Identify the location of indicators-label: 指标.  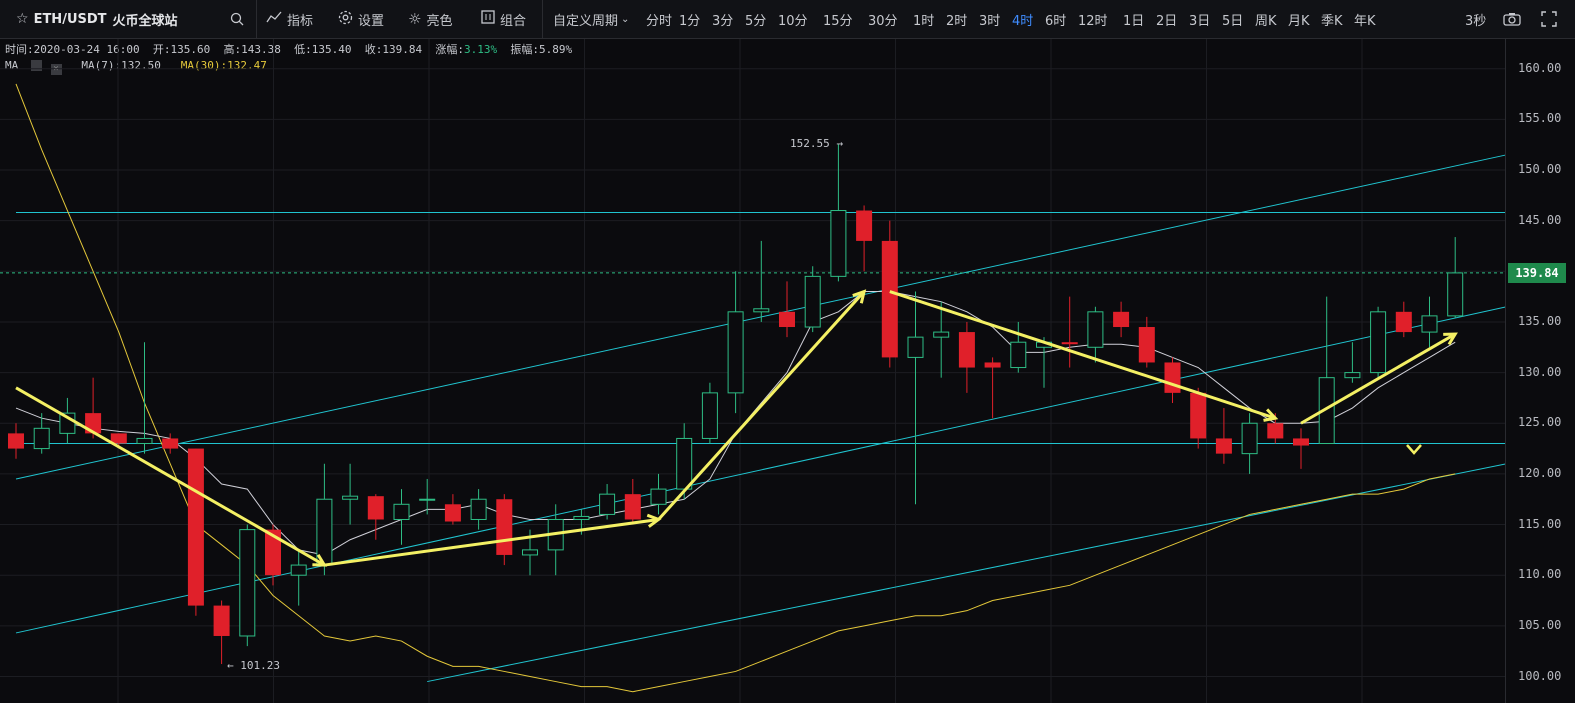
(300, 21).